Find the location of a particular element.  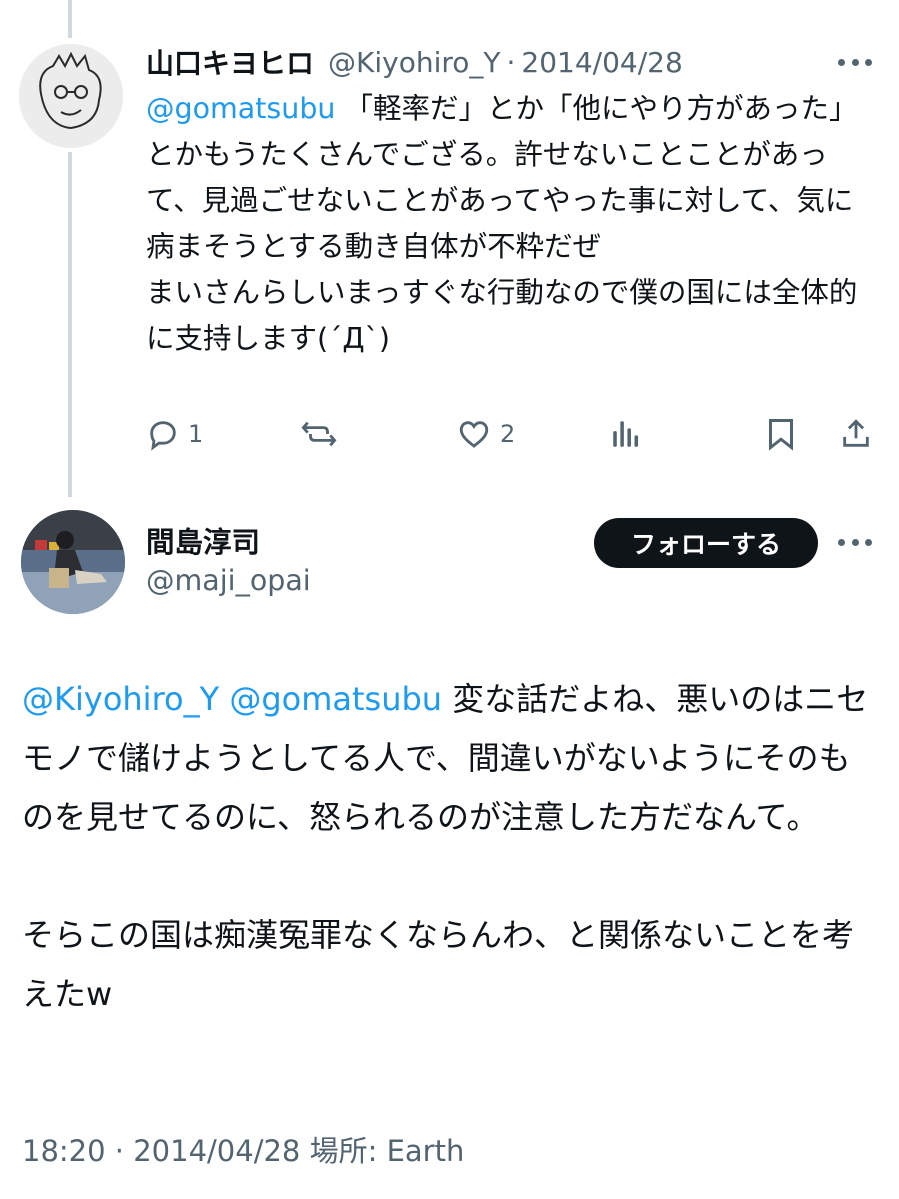

reply-icon is located at coordinates (163, 434).